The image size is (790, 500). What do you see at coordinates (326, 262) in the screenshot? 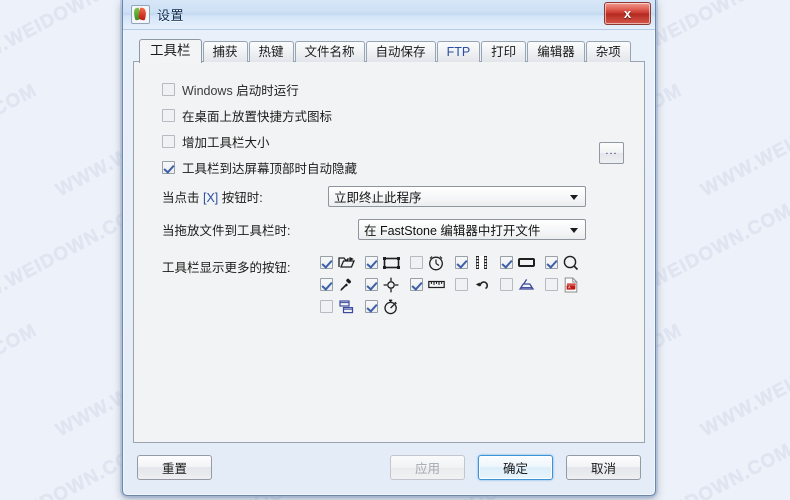
I see `toolbar-button-open-file` at bounding box center [326, 262].